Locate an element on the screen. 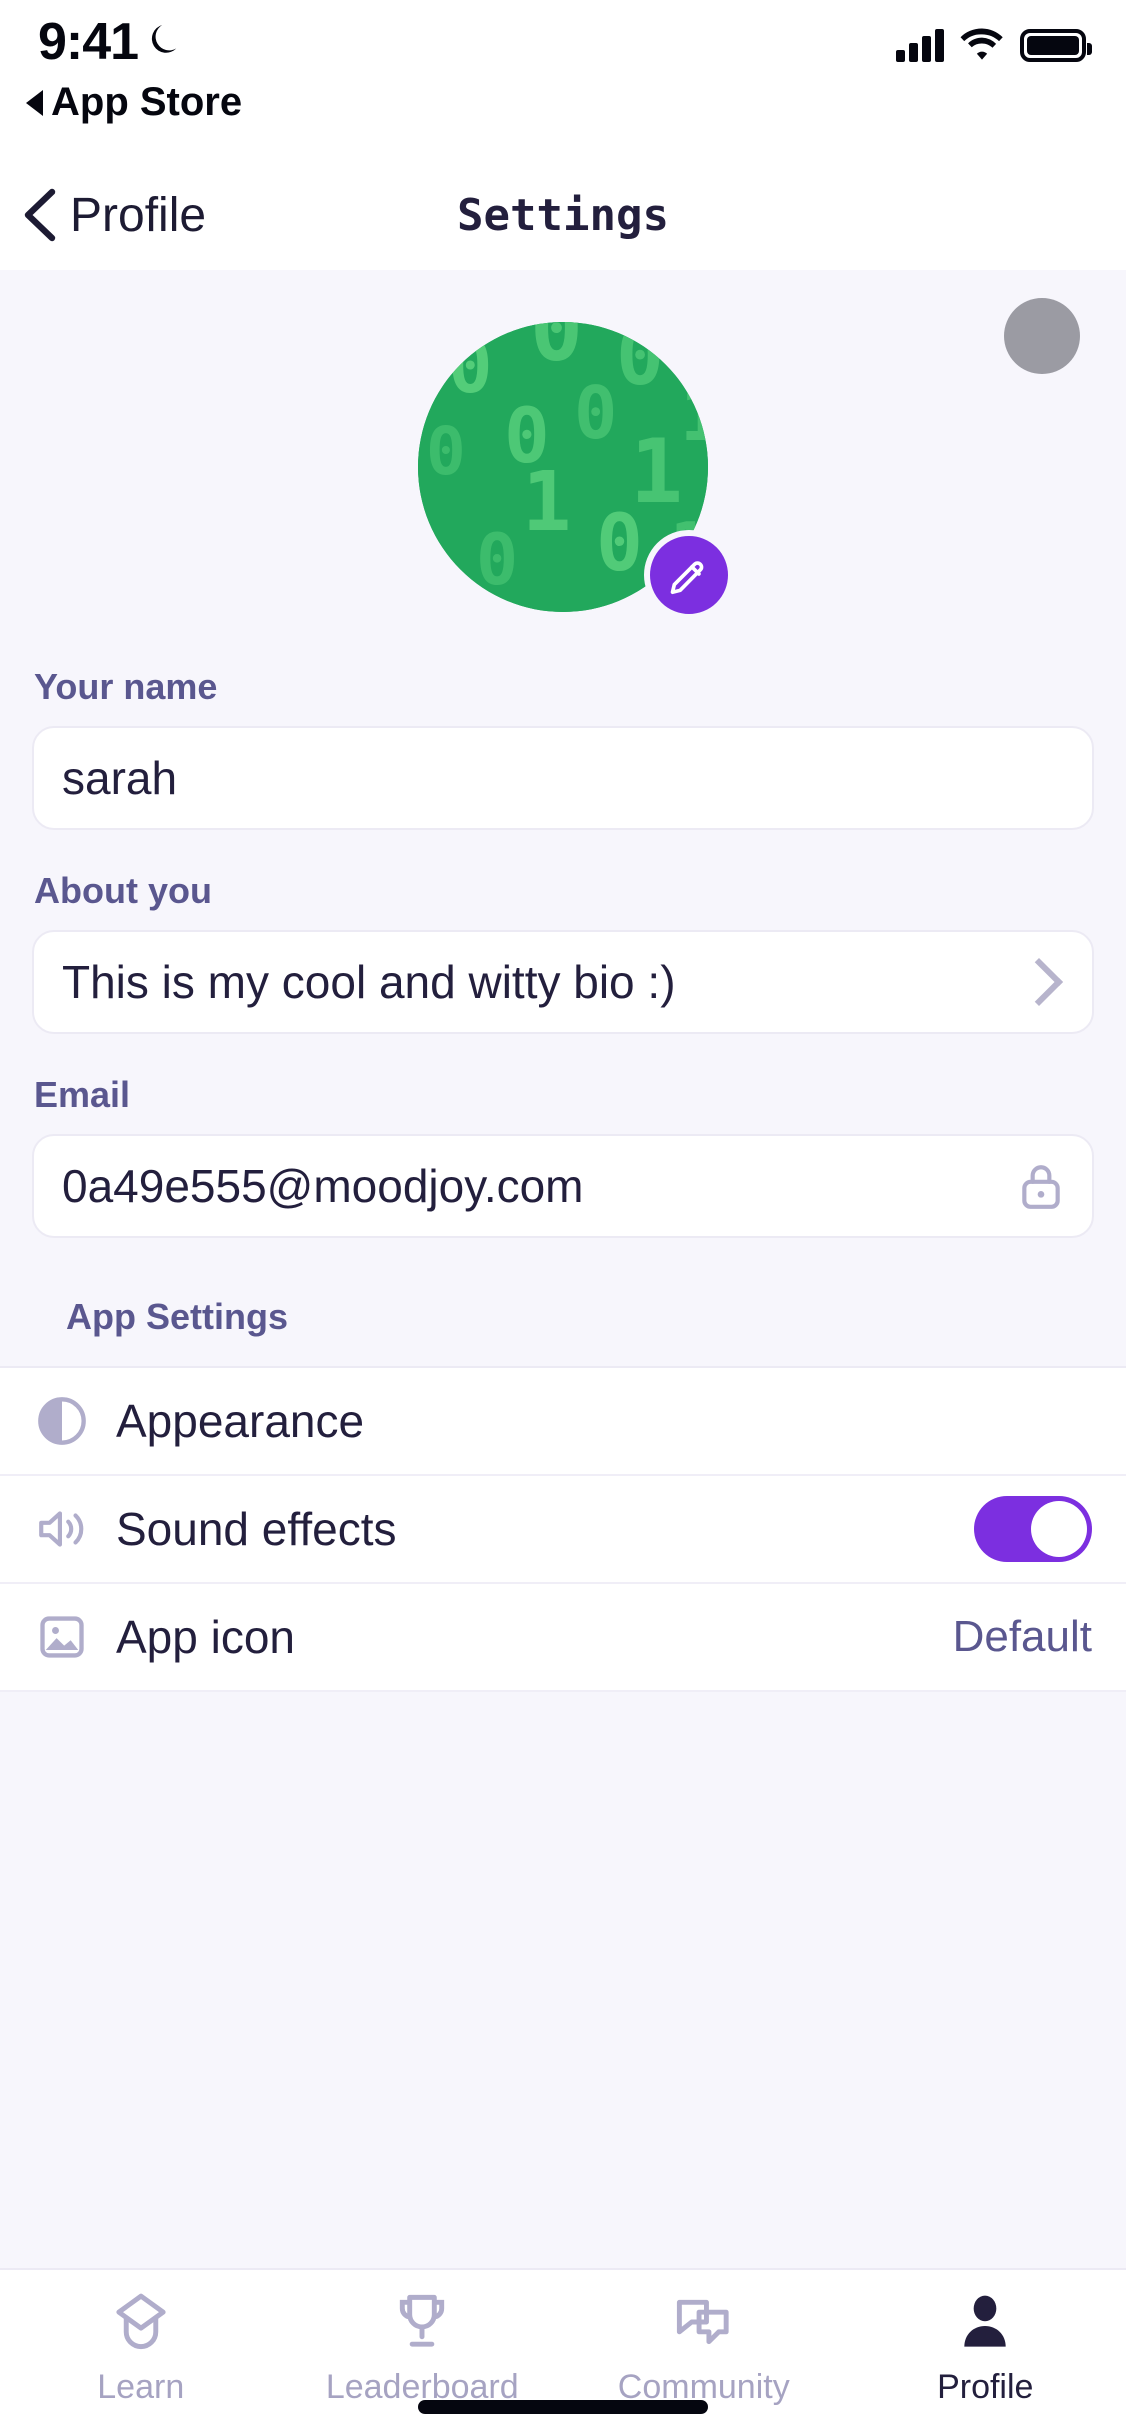 This screenshot has width=1126, height=2436. status-back-to-app: App Store is located at coordinates (134, 102).